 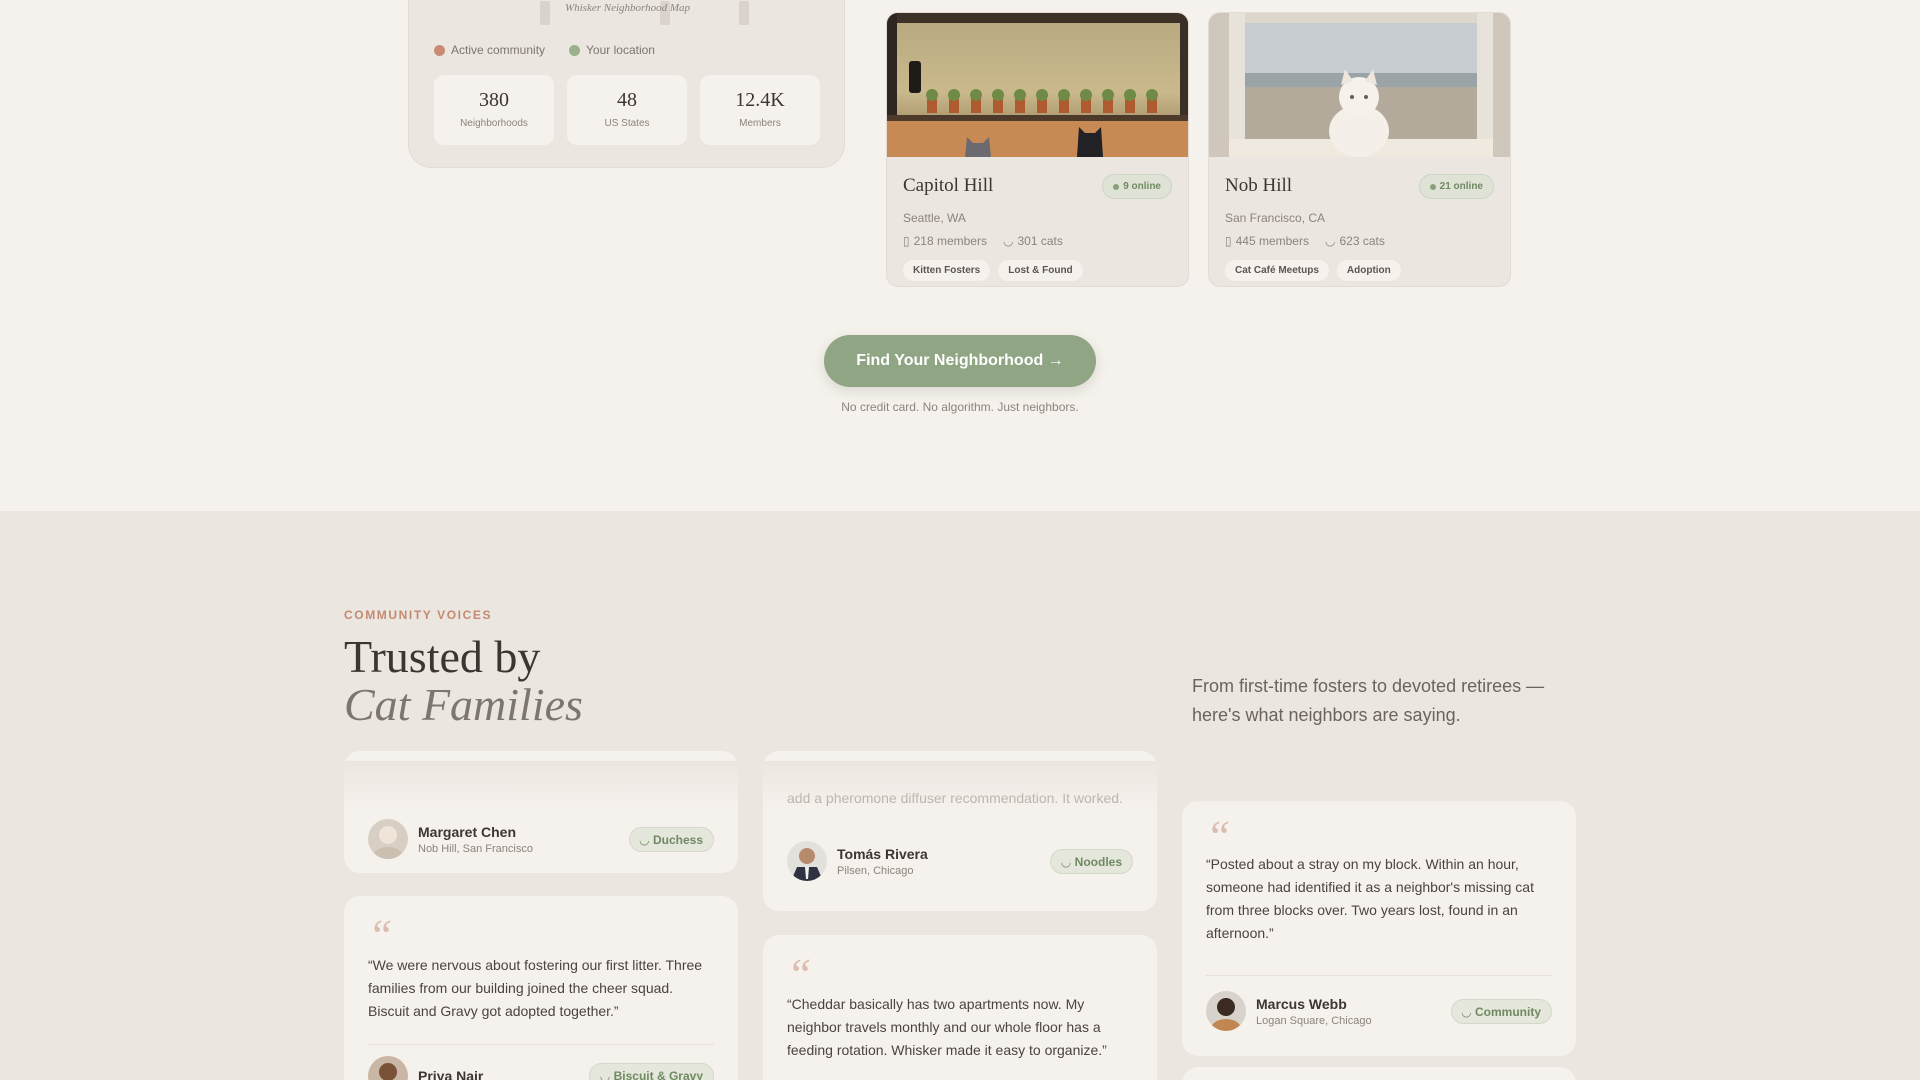 What do you see at coordinates (882, 853) in the screenshot?
I see `author-name: Tomás Rivera` at bounding box center [882, 853].